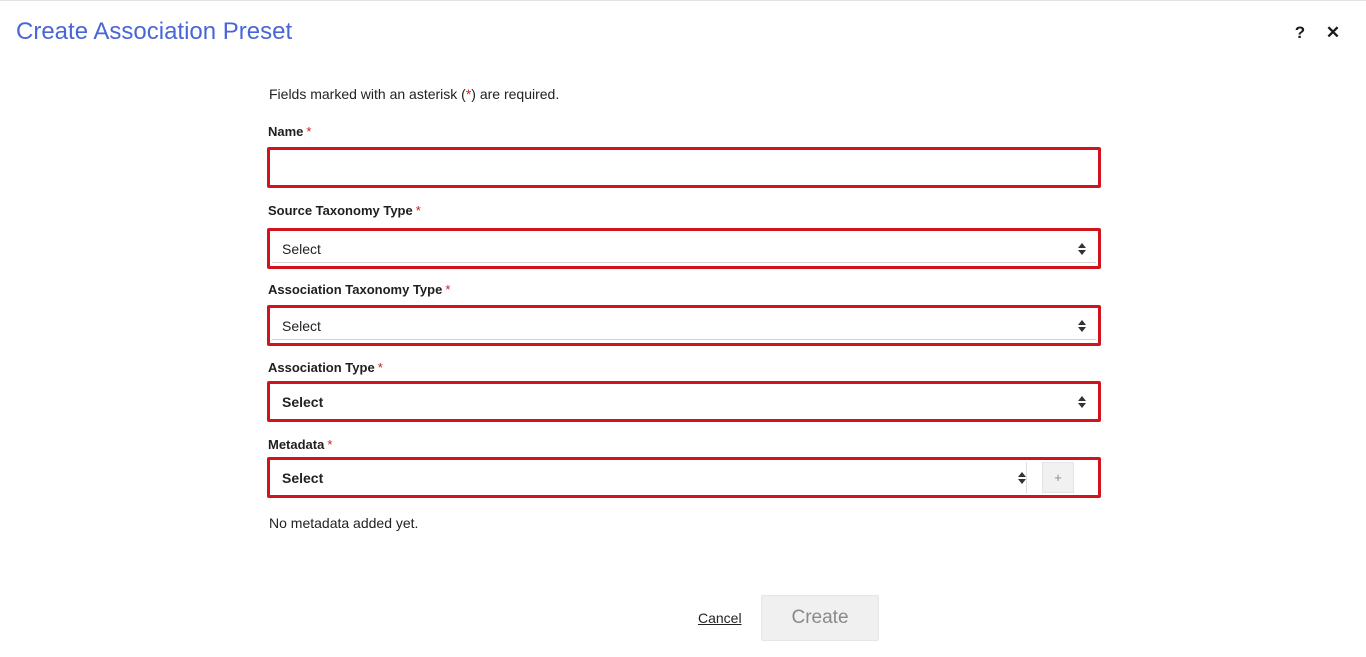 The image size is (1366, 657). I want to click on association-type-label: Association Type *, so click(325, 367).